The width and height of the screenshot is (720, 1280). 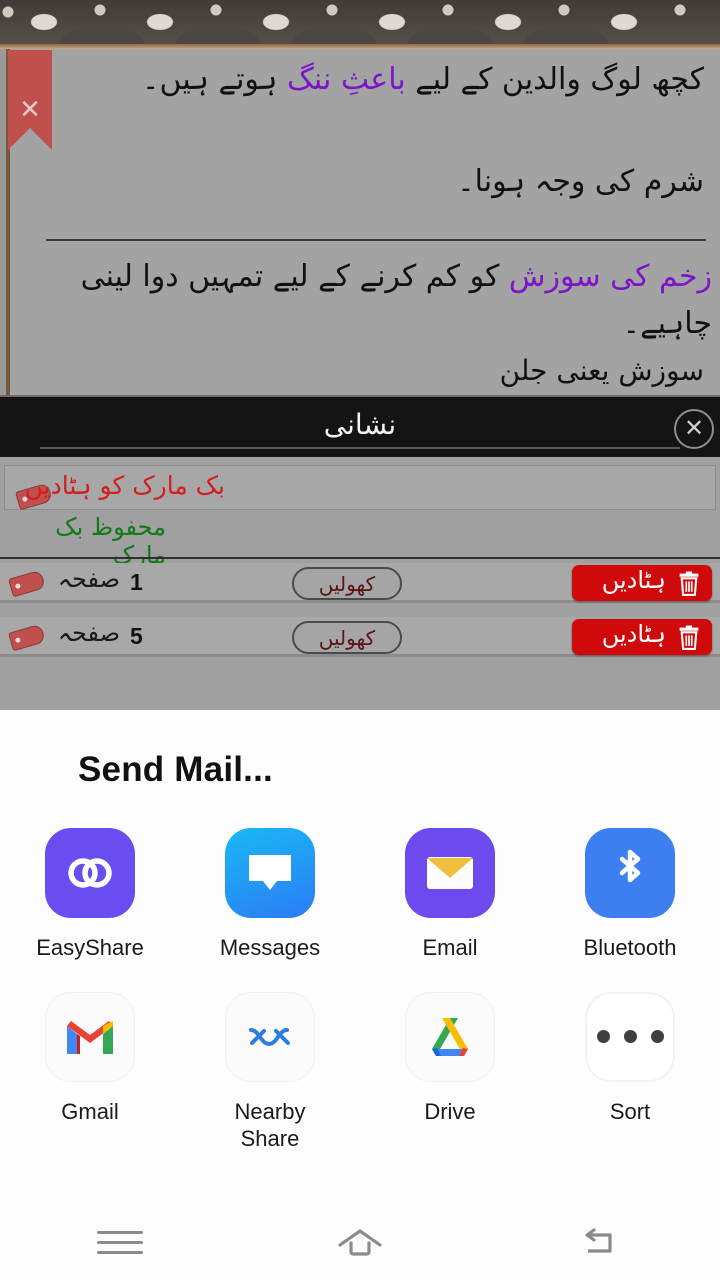 I want to click on three-dots, so click(x=630, y=1036).